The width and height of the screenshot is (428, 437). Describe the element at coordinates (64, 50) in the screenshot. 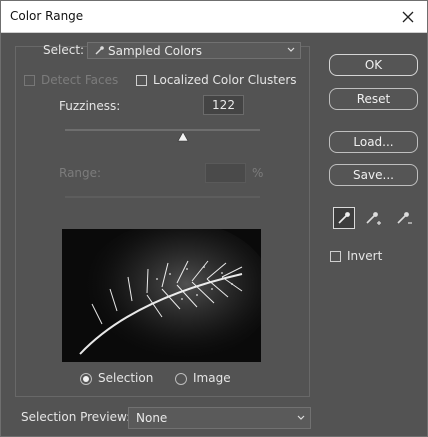

I see `select-label: Select:` at that location.